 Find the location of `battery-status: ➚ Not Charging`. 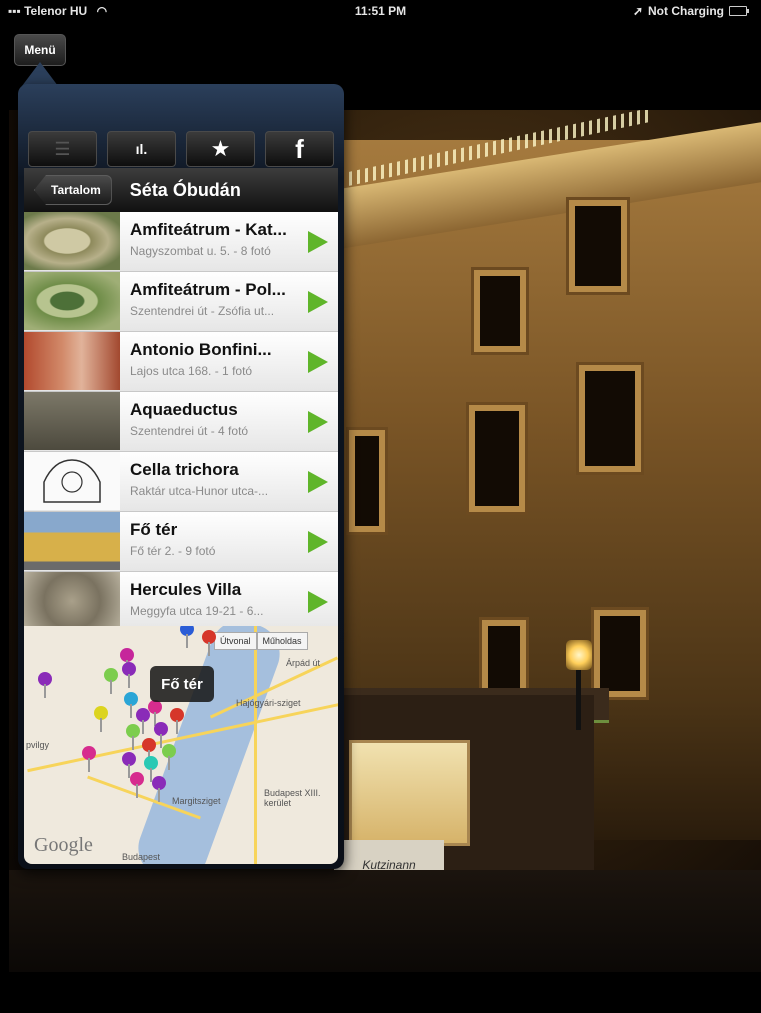

battery-status: ➚ Not Charging is located at coordinates (690, 11).